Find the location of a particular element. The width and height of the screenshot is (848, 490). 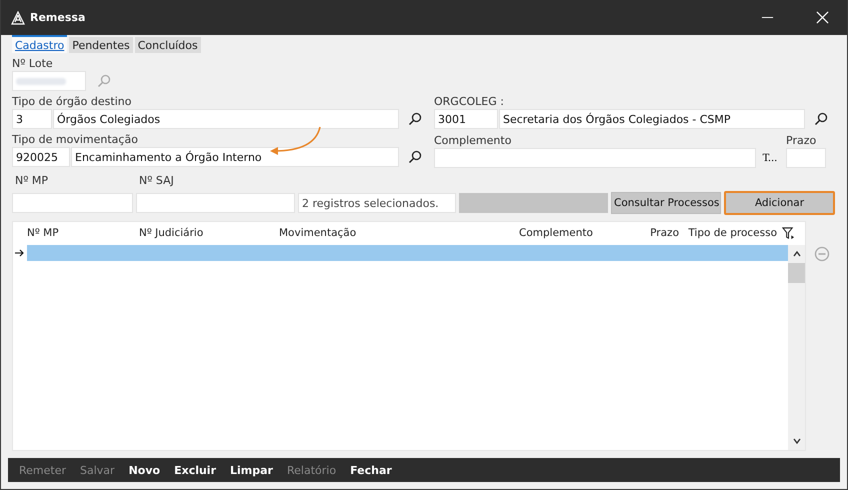

input-field: 3 is located at coordinates (32, 119).